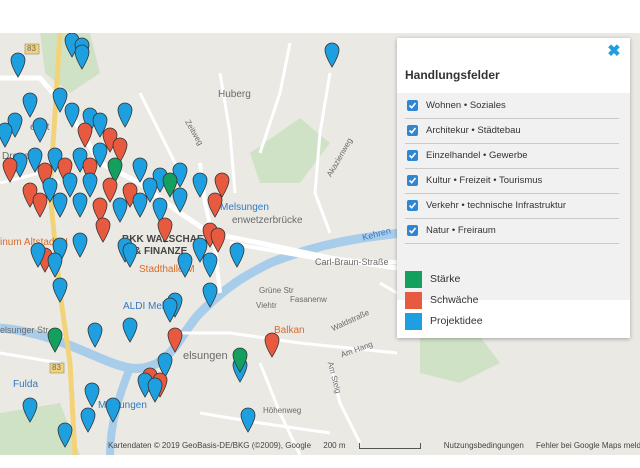 The height and width of the screenshot is (468, 640). I want to click on map-label: Melsungen, so click(244, 207).